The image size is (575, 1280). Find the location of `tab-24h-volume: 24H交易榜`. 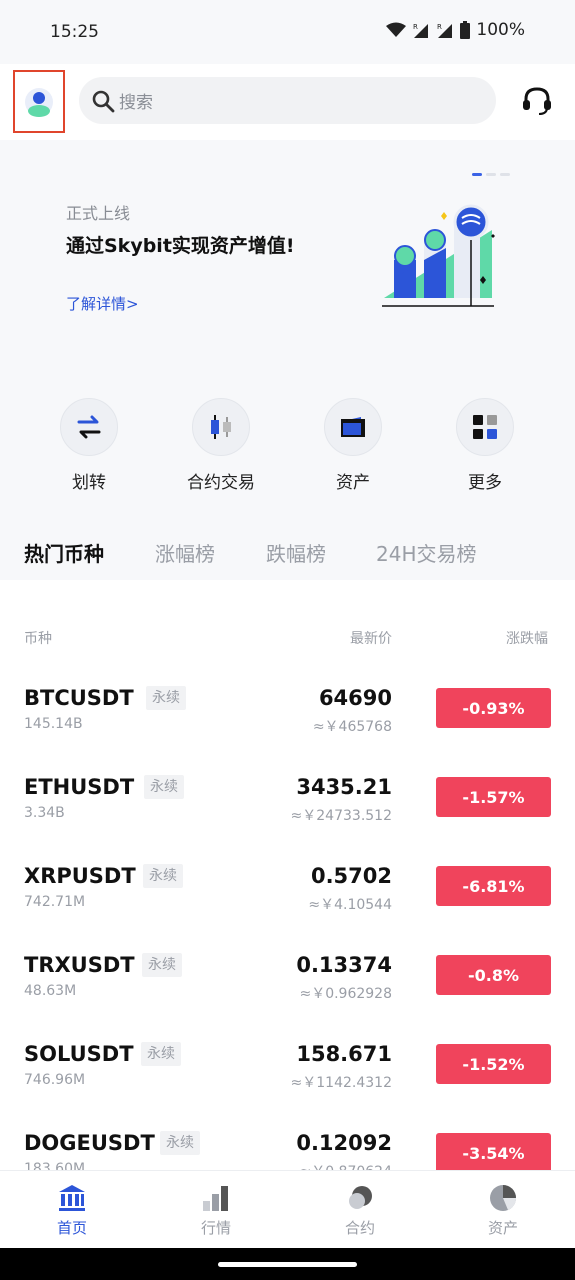

tab-24h-volume: 24H交易榜 is located at coordinates (426, 552).